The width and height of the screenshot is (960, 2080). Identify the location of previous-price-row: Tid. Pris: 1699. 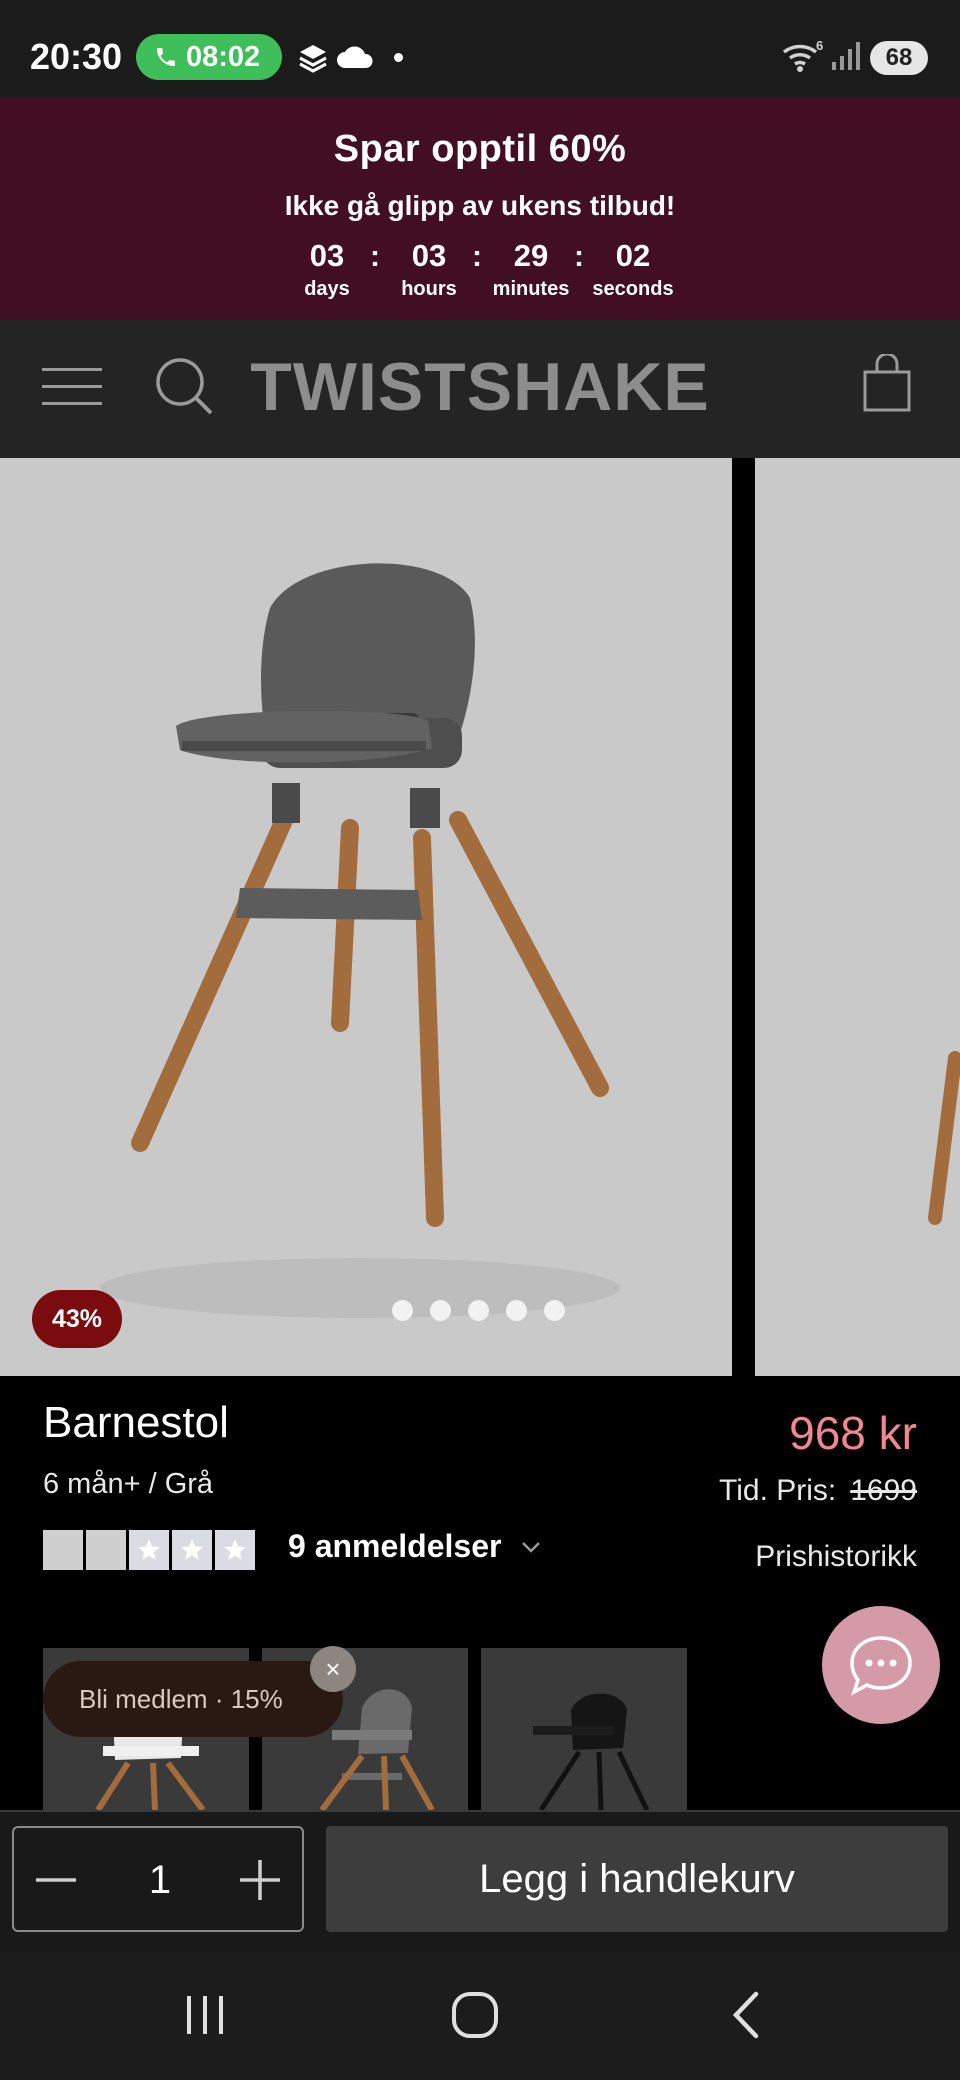
(818, 1491).